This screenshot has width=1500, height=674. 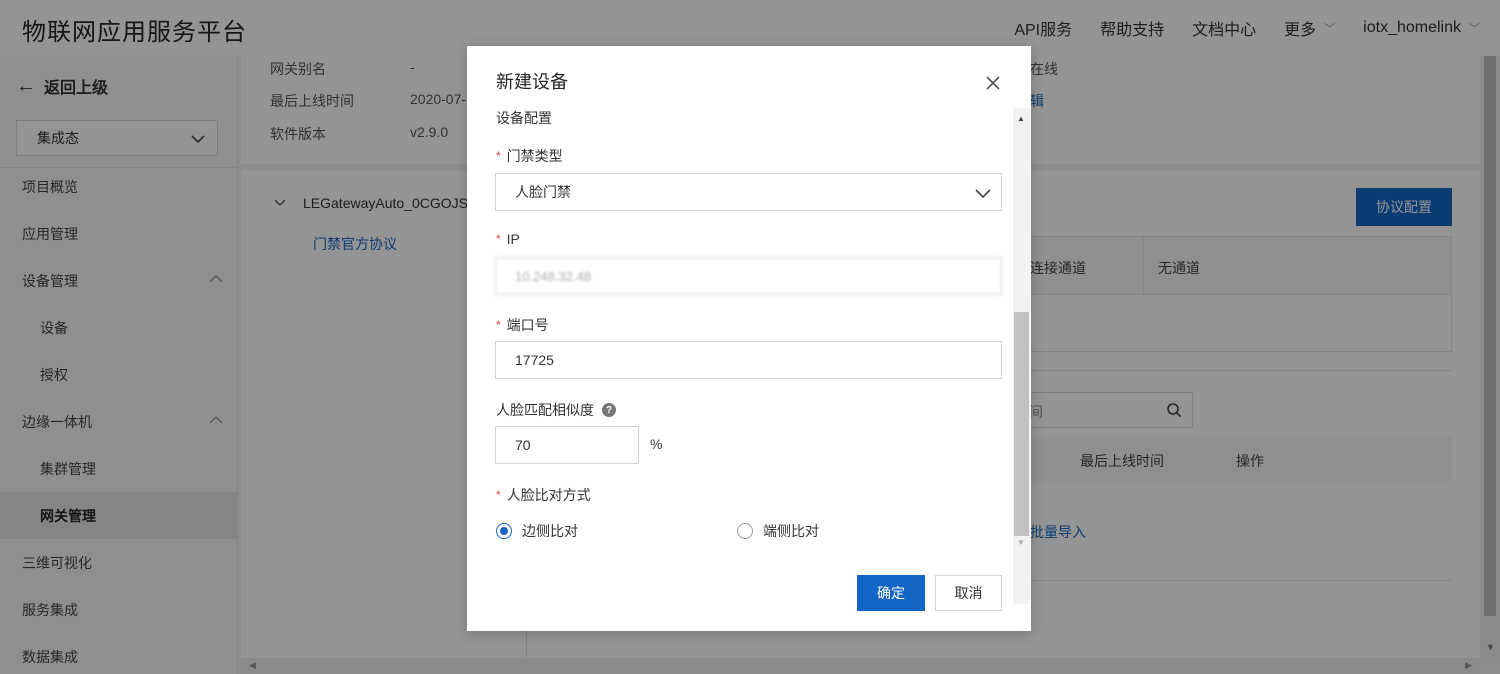 What do you see at coordinates (748, 276) in the screenshot?
I see `ip-input: 10.248.32.48` at bounding box center [748, 276].